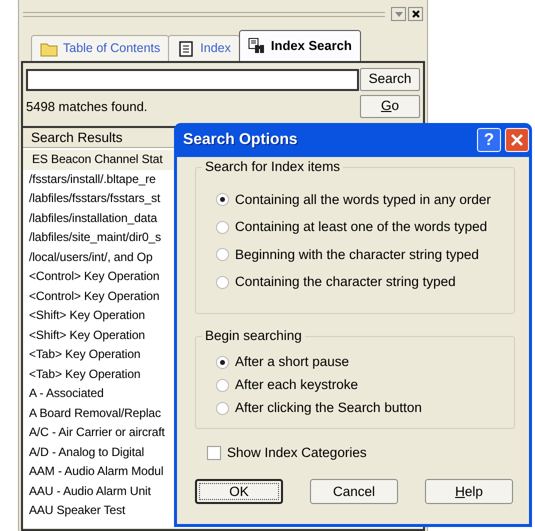 The width and height of the screenshot is (535, 531). I want to click on document-icon, so click(186, 48).